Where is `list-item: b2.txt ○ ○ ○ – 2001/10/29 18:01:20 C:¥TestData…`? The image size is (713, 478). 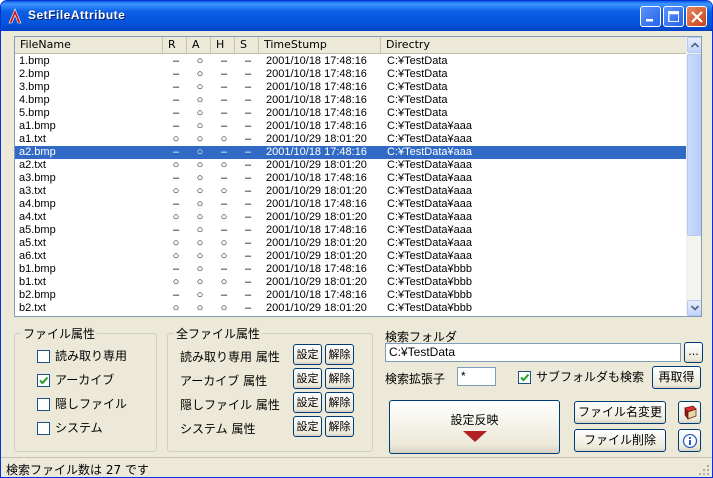 list-item: b2.txt ○ ○ ○ – 2001/10/29 18:01:20 C:¥TestData… is located at coordinates (350, 308).